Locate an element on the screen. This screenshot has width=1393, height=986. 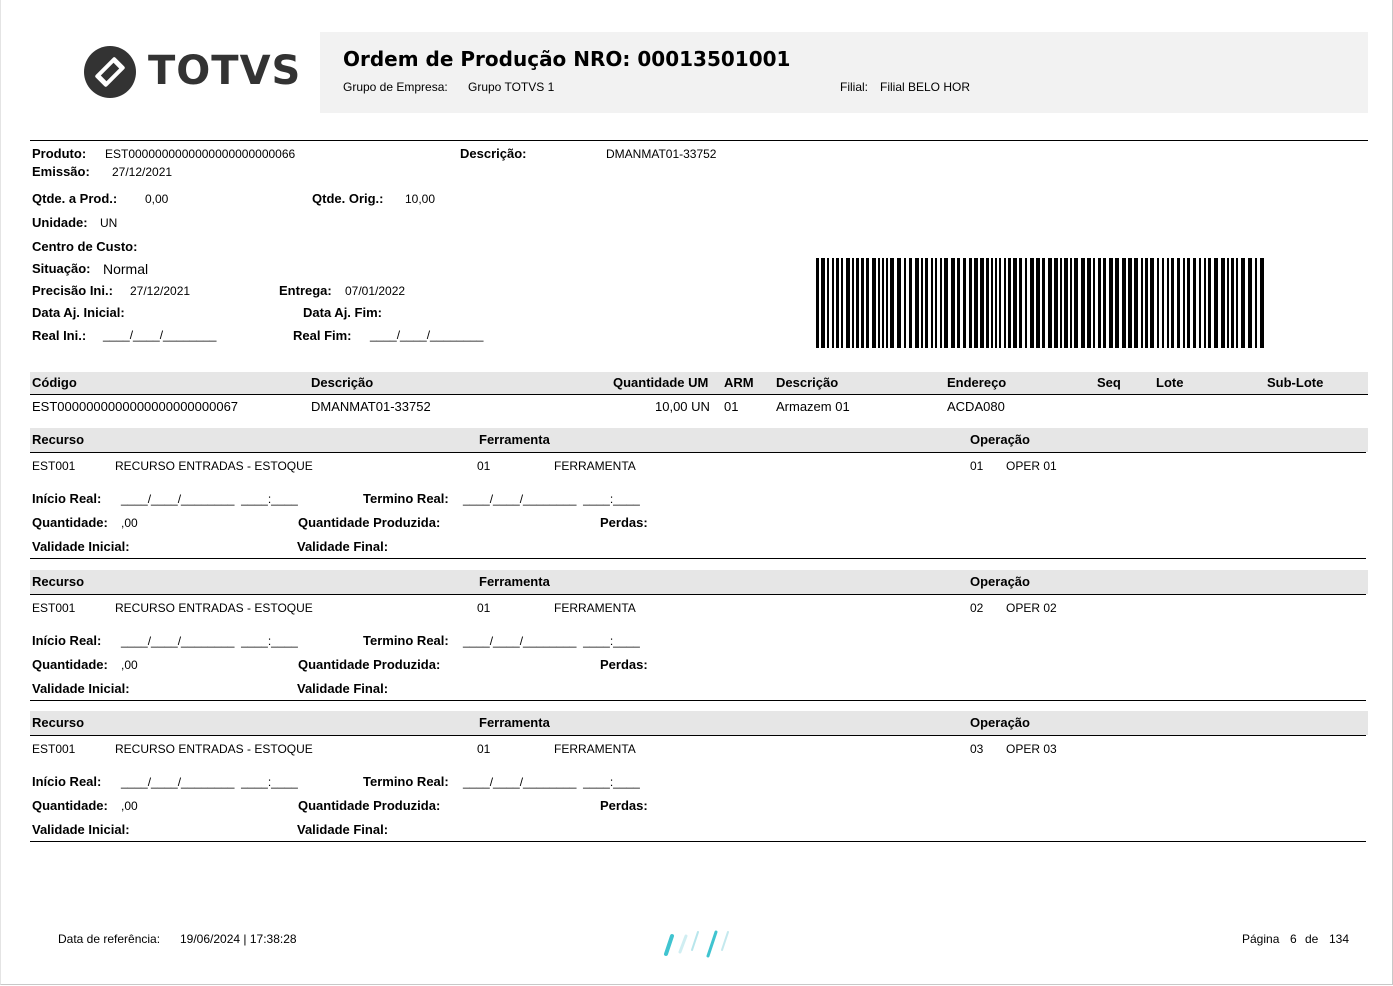
produto-value: EST0000000000000000000000066 is located at coordinates (200, 154).